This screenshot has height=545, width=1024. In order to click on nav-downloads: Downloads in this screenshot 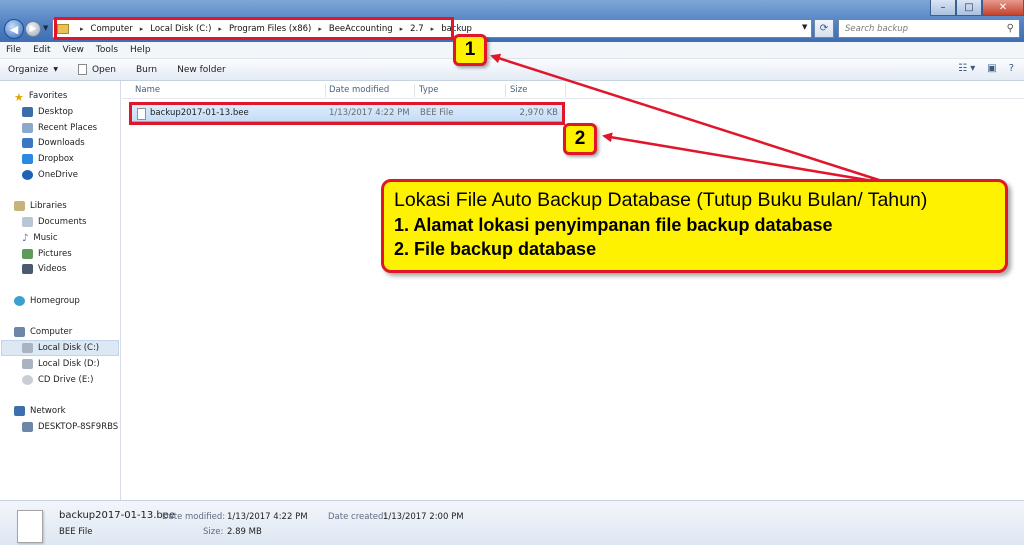, I will do `click(53, 143)`.